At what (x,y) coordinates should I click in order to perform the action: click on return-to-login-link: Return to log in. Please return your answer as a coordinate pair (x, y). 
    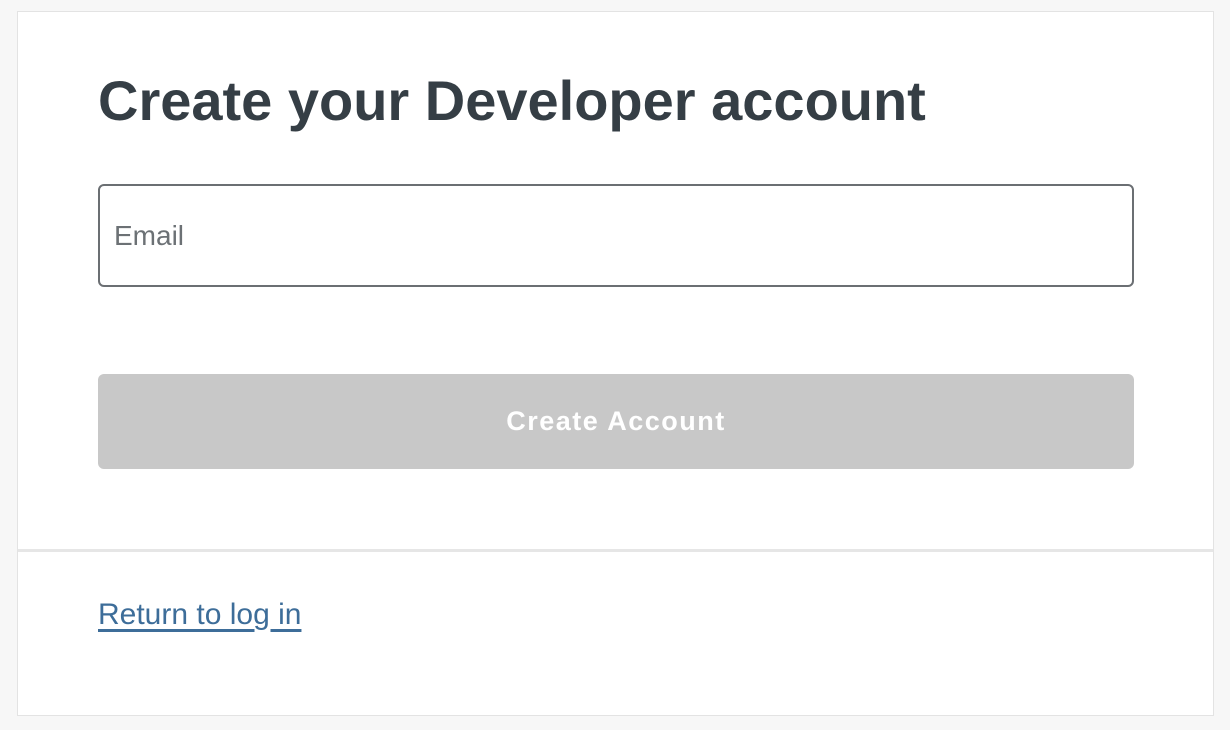
    Looking at the image, I should click on (199, 615).